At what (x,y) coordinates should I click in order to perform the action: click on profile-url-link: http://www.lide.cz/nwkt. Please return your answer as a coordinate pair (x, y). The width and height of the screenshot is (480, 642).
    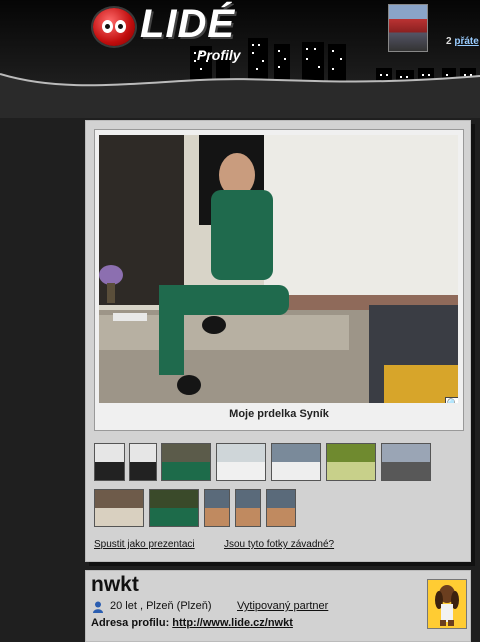
    Looking at the image, I should click on (232, 623).